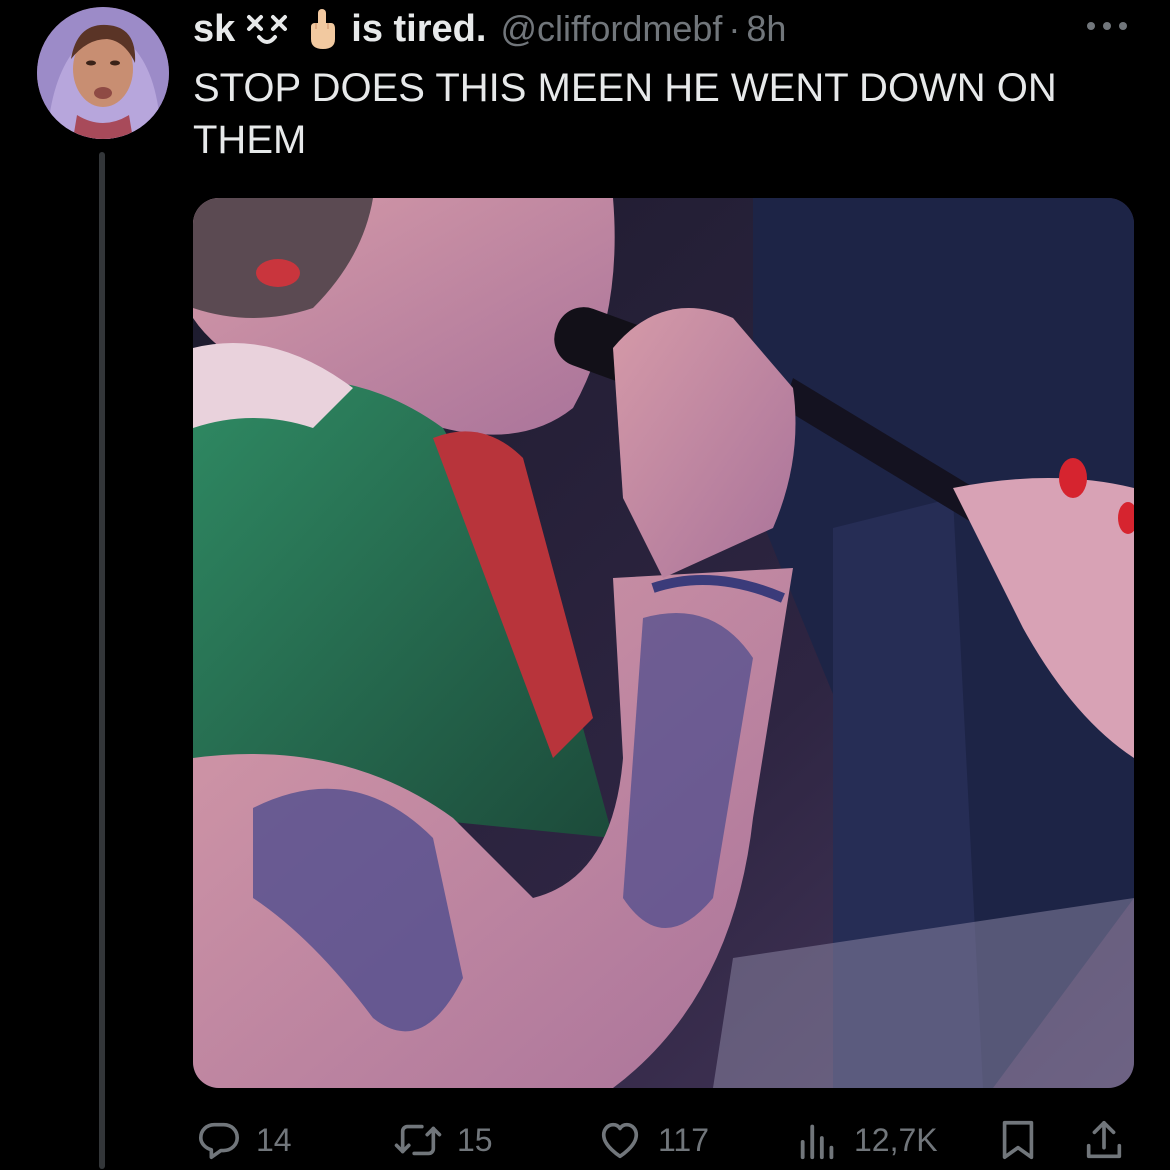 This screenshot has height=1170, width=1170. What do you see at coordinates (652, 1140) in the screenshot?
I see `like-button: 117` at bounding box center [652, 1140].